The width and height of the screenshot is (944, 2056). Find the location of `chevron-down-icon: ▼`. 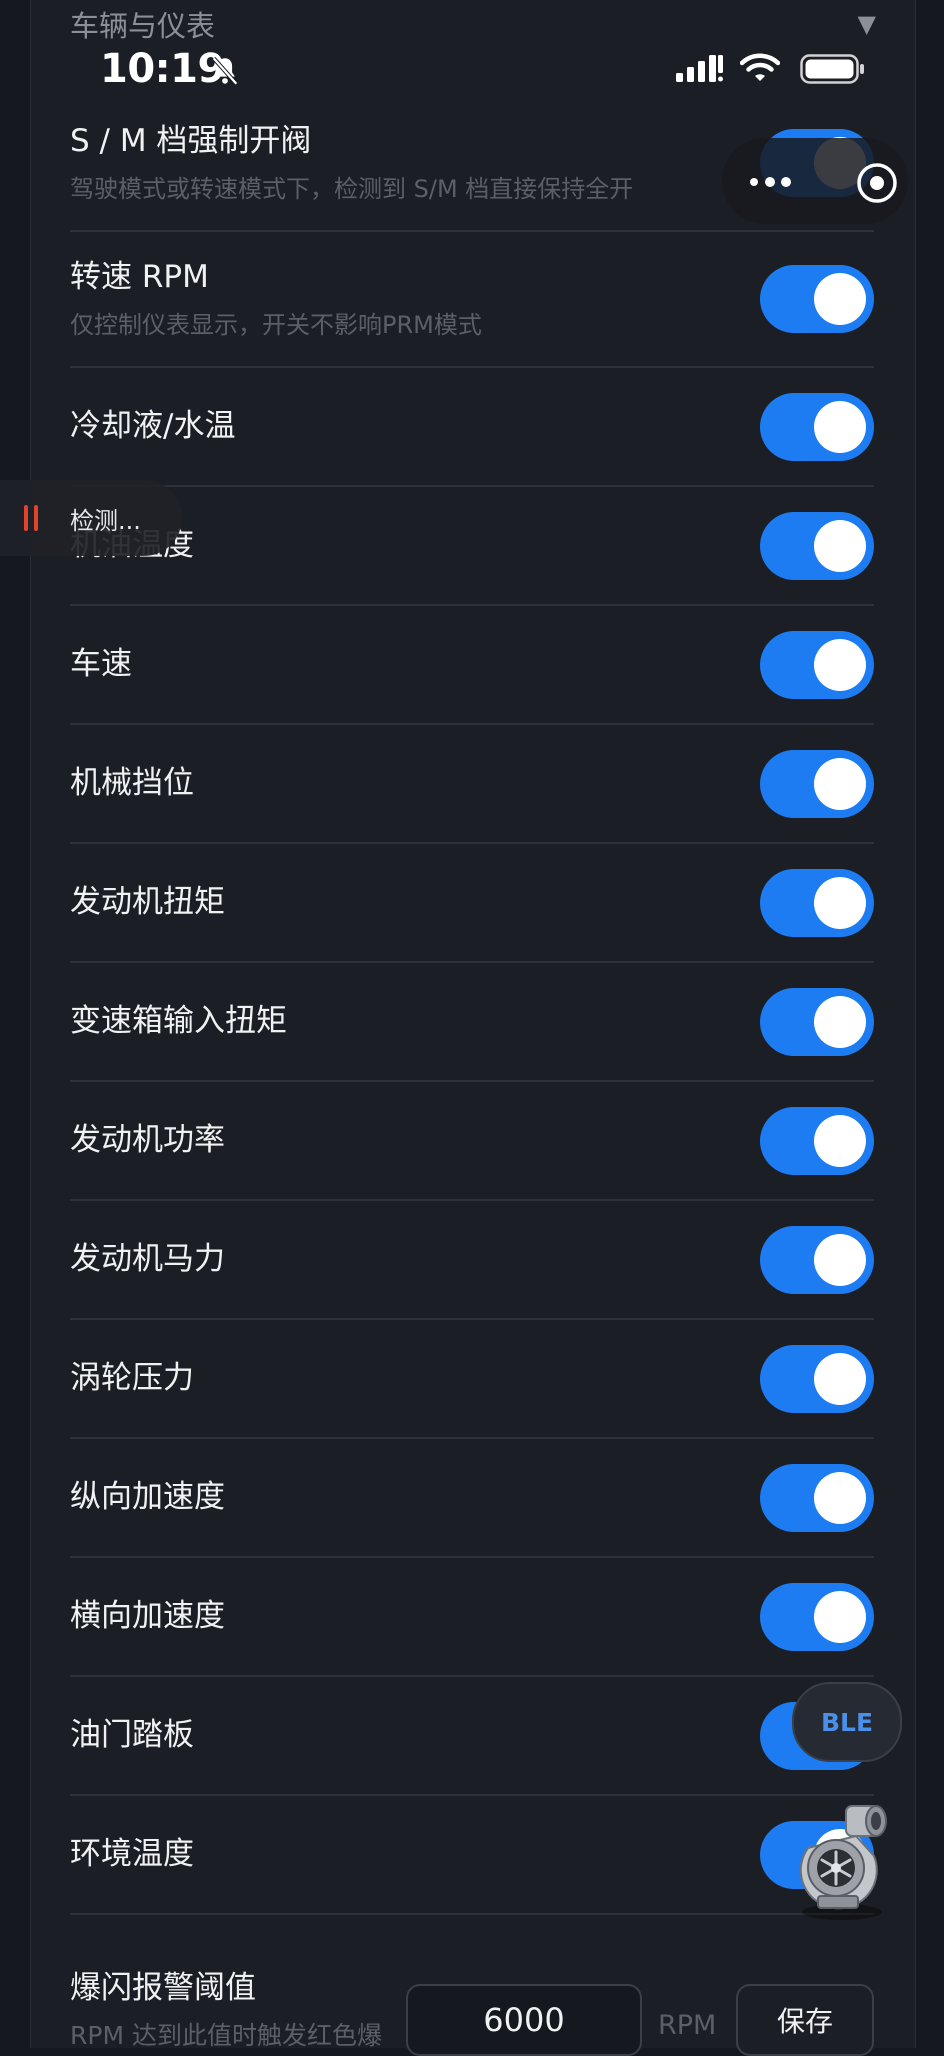

chevron-down-icon: ▼ is located at coordinates (867, 24).